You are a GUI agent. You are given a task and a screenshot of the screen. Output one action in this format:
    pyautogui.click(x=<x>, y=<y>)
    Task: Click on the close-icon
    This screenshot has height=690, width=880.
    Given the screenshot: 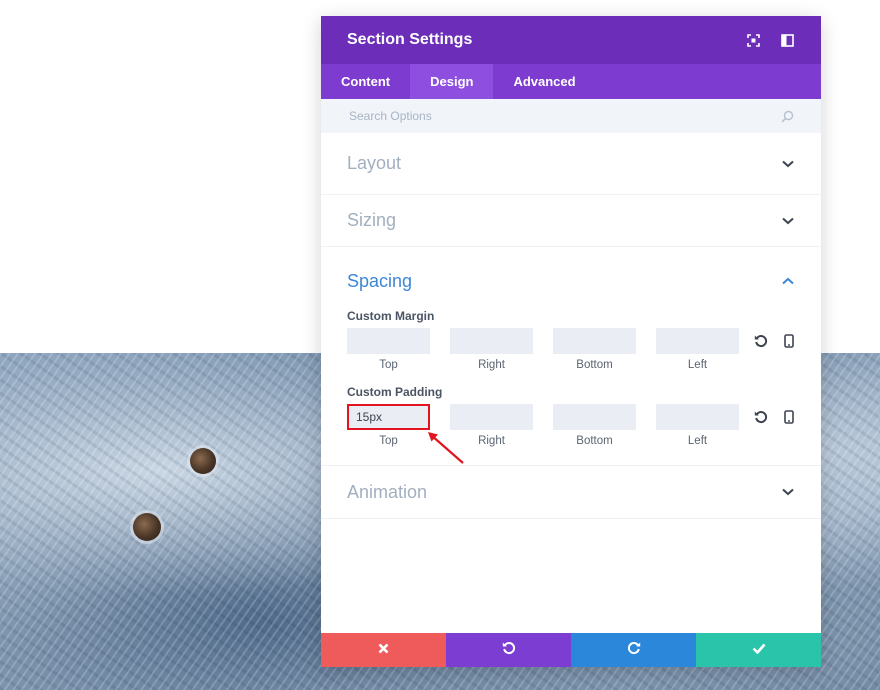 What is the action you would take?
    pyautogui.click(x=383, y=650)
    